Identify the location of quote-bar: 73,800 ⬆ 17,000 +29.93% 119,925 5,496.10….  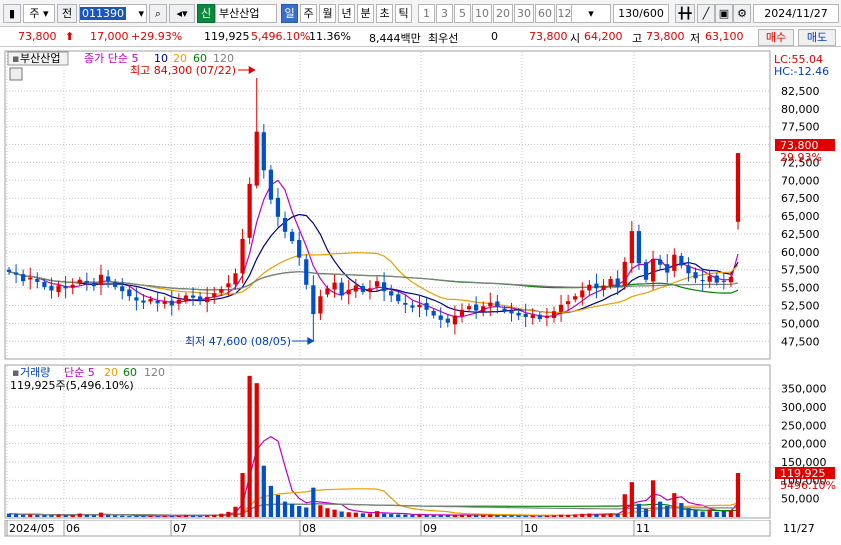
(420, 37).